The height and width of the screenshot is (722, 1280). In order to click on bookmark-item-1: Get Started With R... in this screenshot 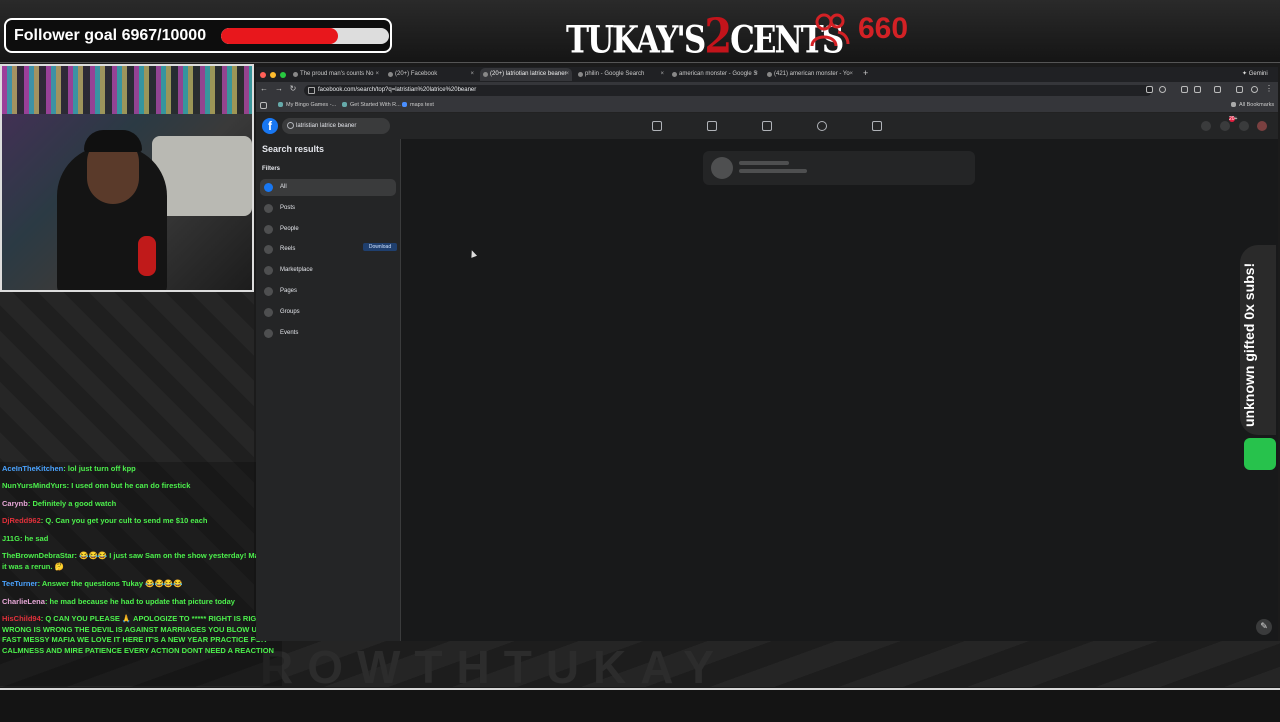, I will do `click(371, 105)`.